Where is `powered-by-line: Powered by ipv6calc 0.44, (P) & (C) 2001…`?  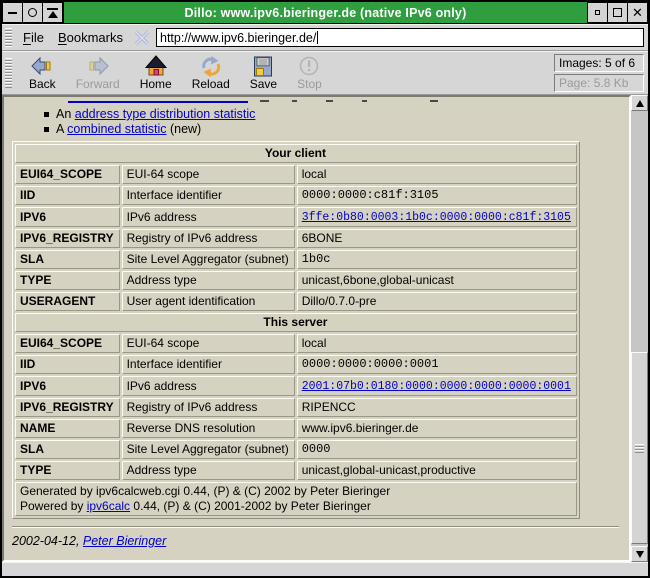 powered-by-line: Powered by ipv6calc 0.44, (P) & (C) 2001… is located at coordinates (195, 506).